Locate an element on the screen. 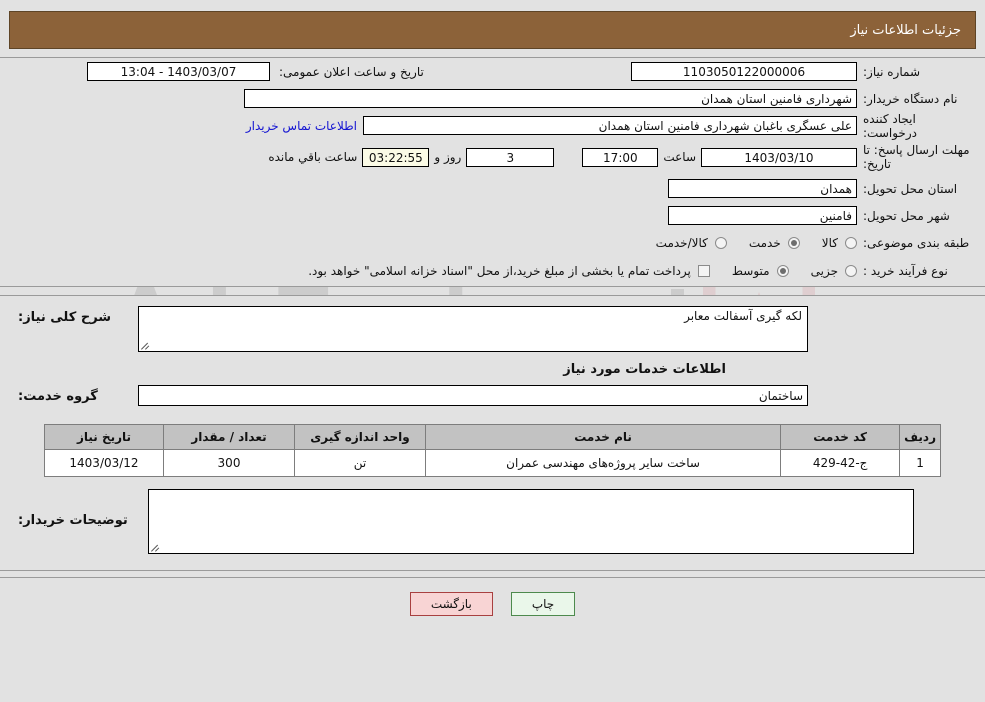  process-label: نوع فرآیند خرید : is located at coordinates (905, 271).